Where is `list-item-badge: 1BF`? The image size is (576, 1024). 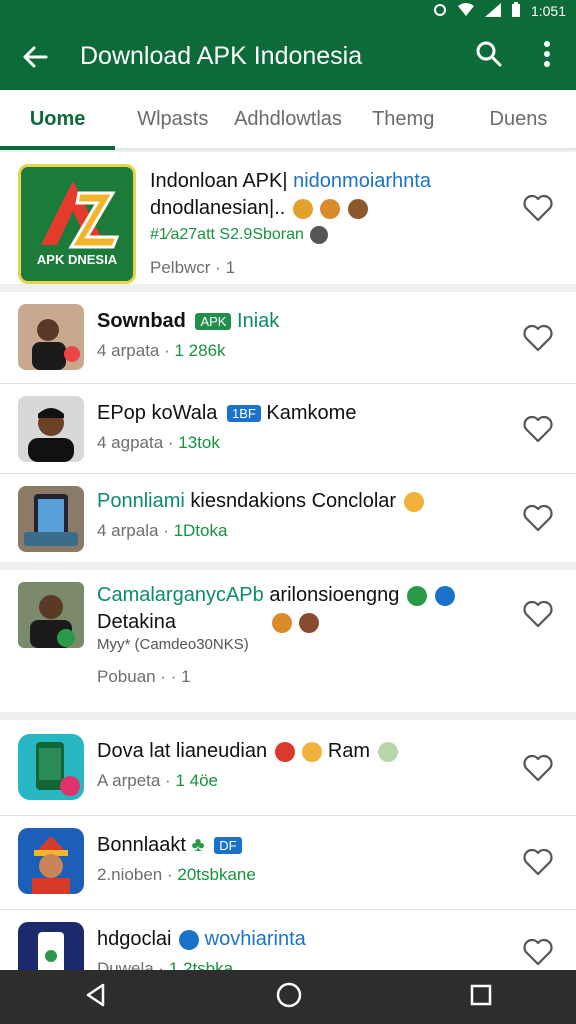
list-item-badge: 1BF is located at coordinates (244, 414).